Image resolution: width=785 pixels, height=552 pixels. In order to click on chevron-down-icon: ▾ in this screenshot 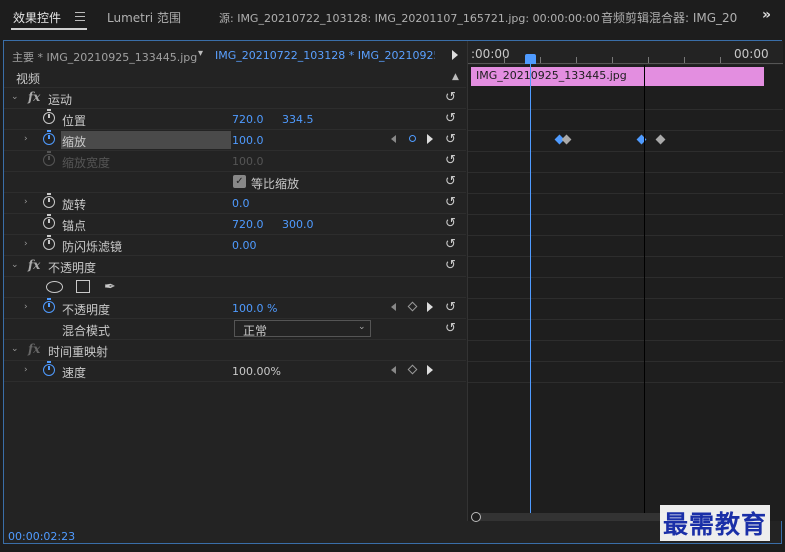, I will do `click(200, 53)`.